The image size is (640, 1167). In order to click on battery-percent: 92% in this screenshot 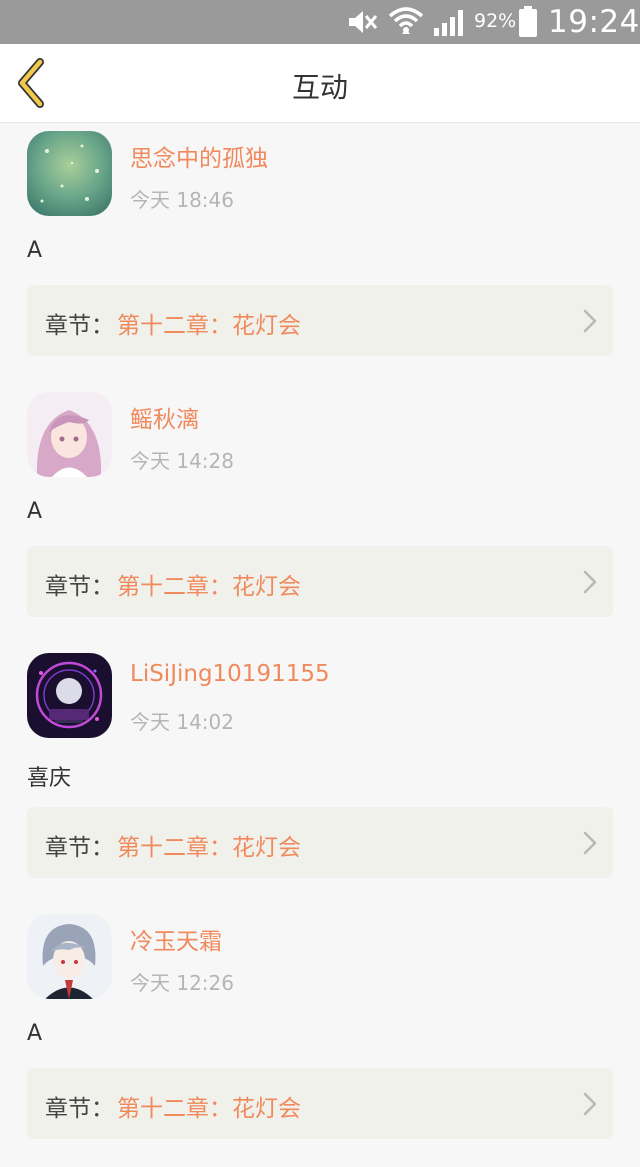, I will do `click(495, 21)`.